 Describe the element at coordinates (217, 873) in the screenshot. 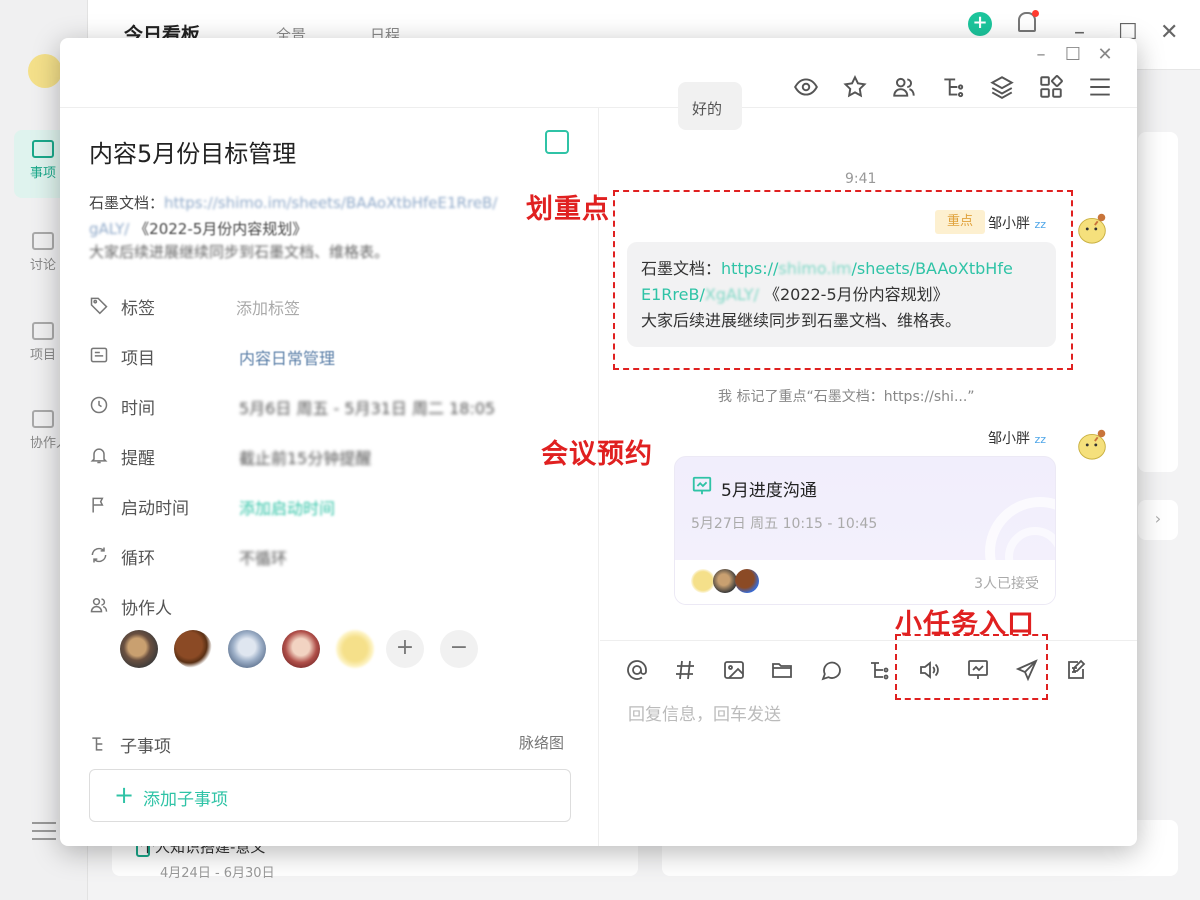

I see `background-task-date: 4月24日 - 6月30日` at that location.